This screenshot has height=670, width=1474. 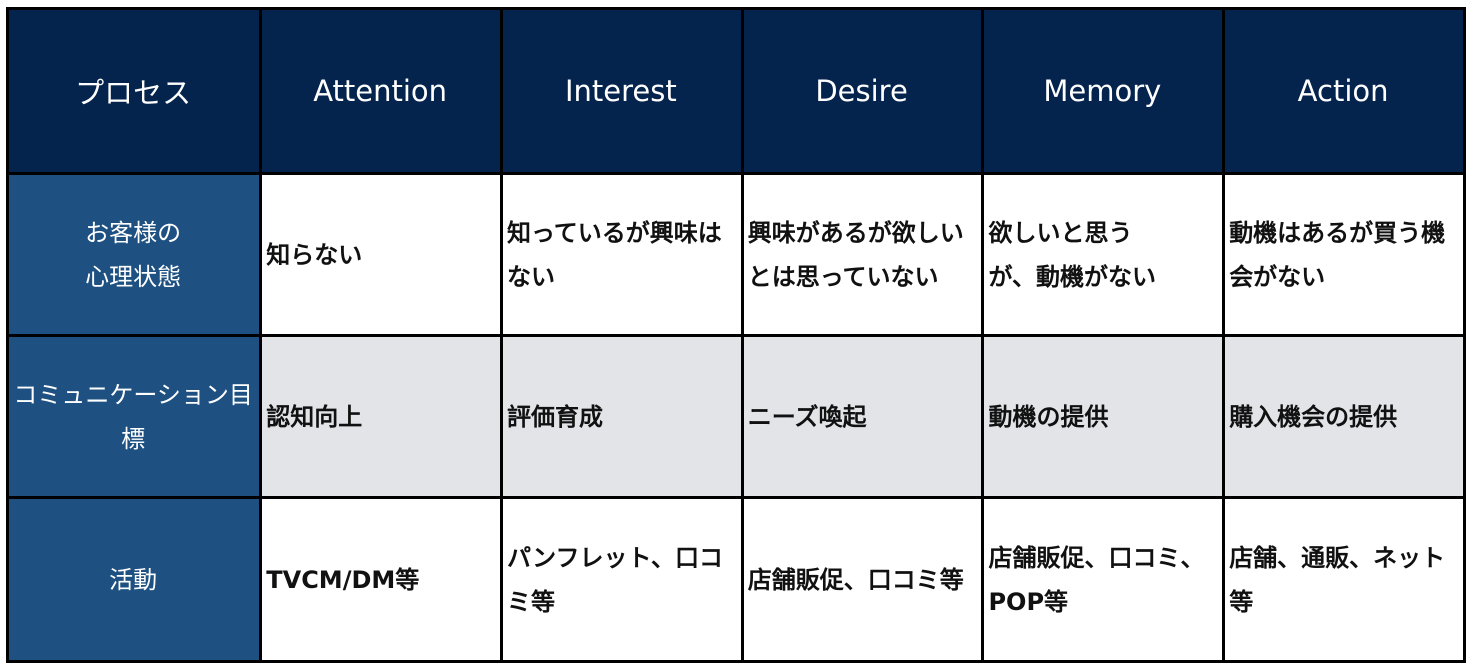 I want to click on table-cell: 知らない, so click(x=381, y=254).